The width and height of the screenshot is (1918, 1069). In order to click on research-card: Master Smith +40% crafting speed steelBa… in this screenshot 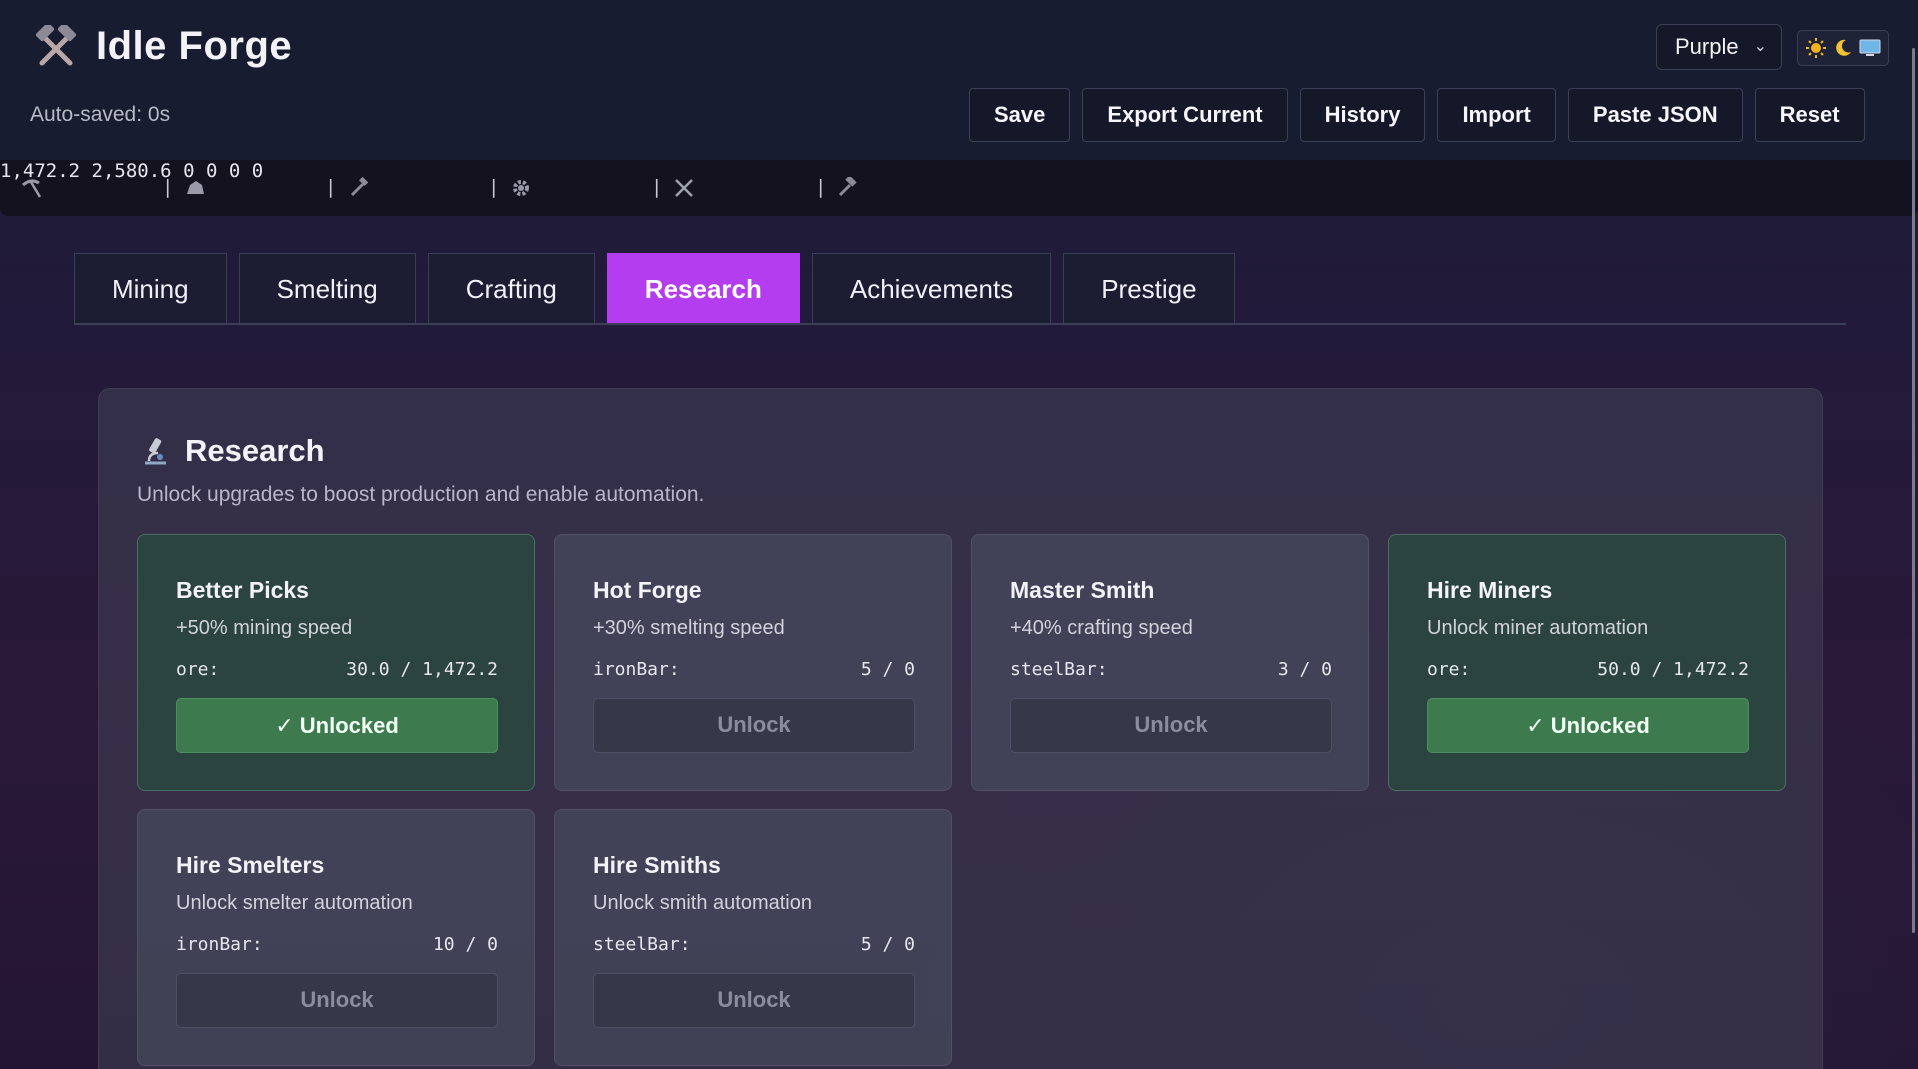, I will do `click(1170, 662)`.